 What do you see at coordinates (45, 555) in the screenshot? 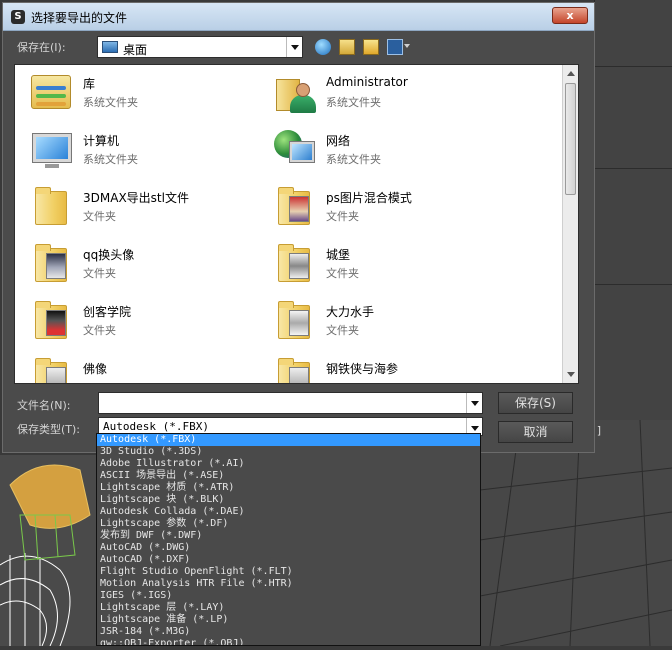
I see `wireframe-model` at bounding box center [45, 555].